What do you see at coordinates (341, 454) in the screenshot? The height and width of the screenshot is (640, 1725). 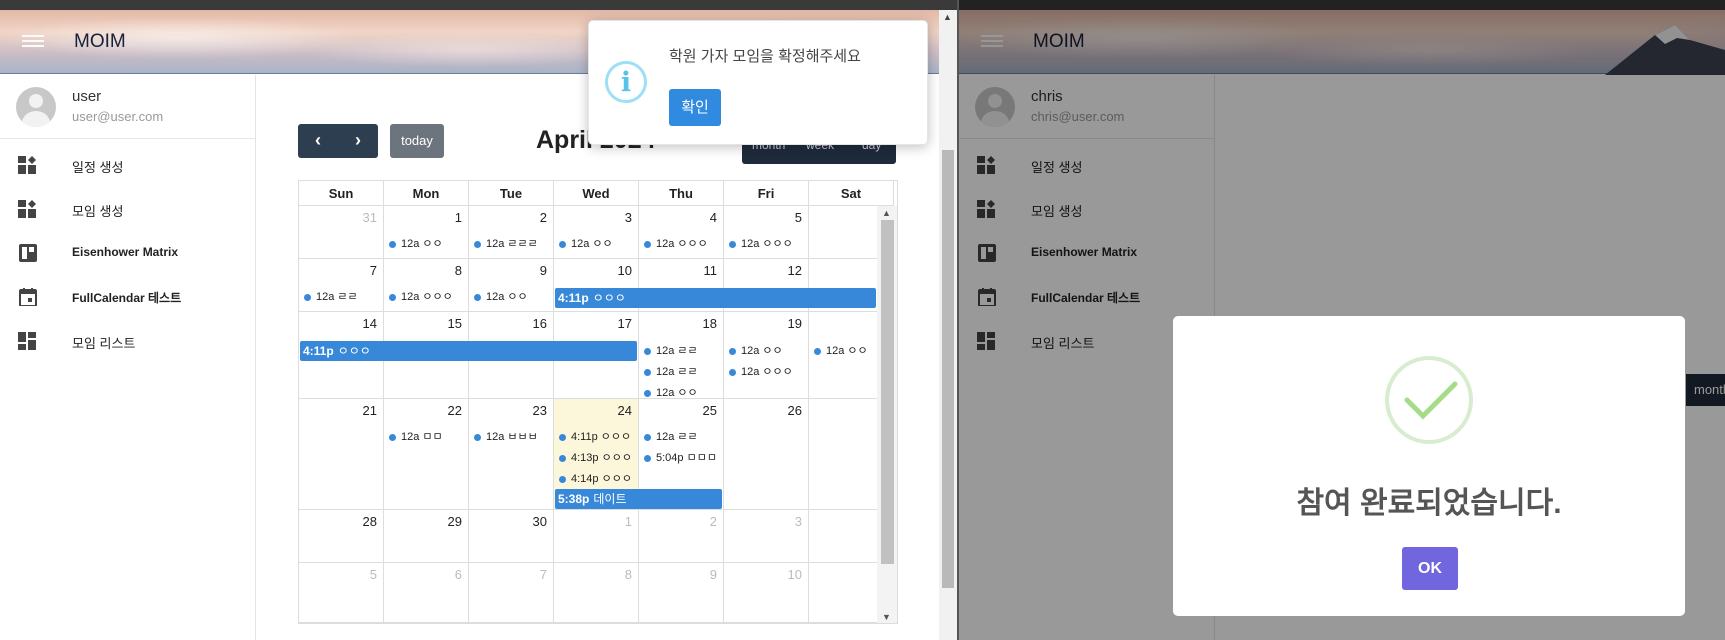 I see `day-cell: 21` at bounding box center [341, 454].